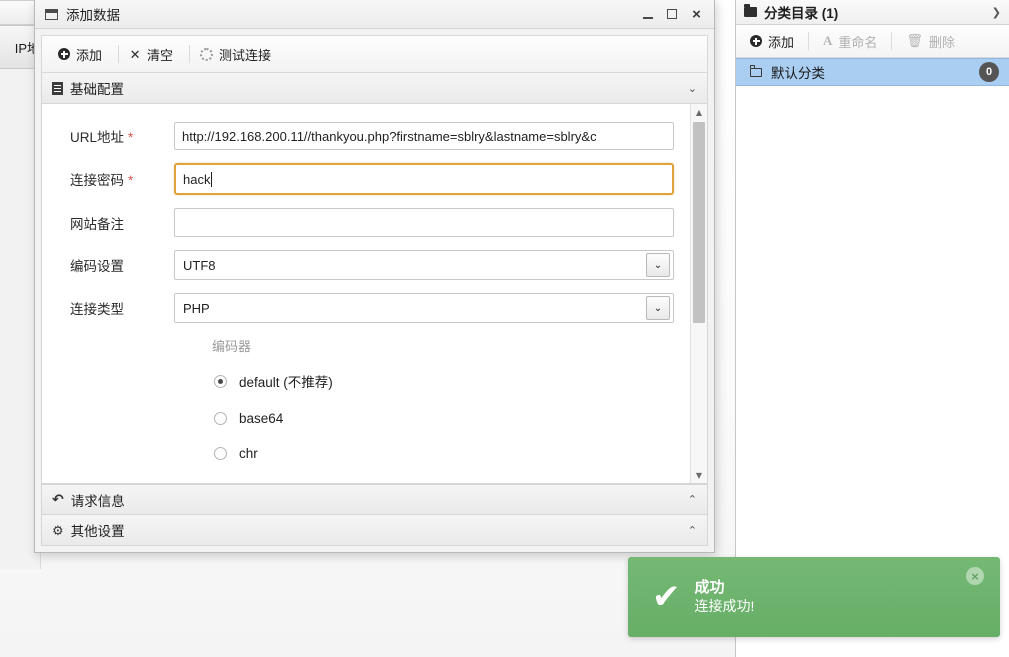  I want to click on gears-icon: ⚙, so click(58, 530).